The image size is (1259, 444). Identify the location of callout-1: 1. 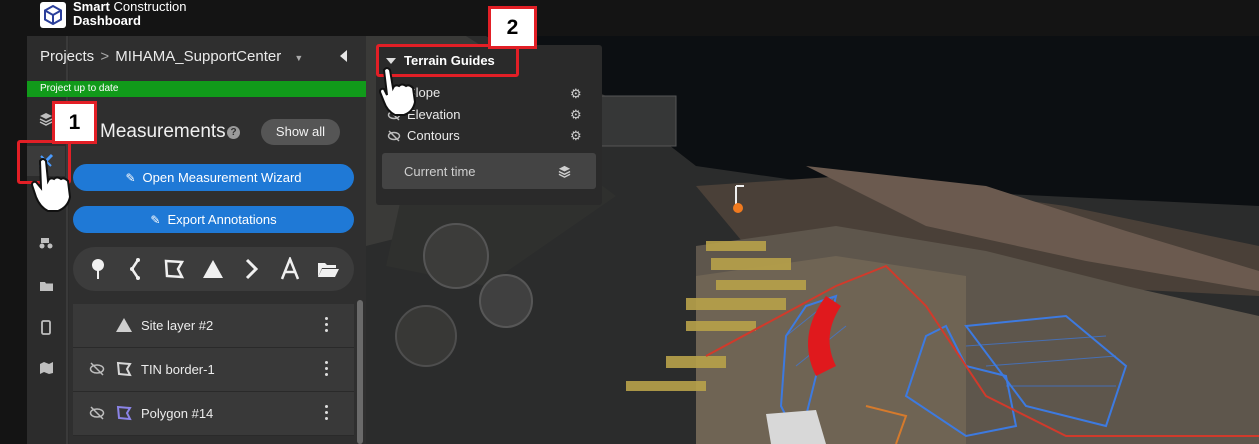
(74, 122).